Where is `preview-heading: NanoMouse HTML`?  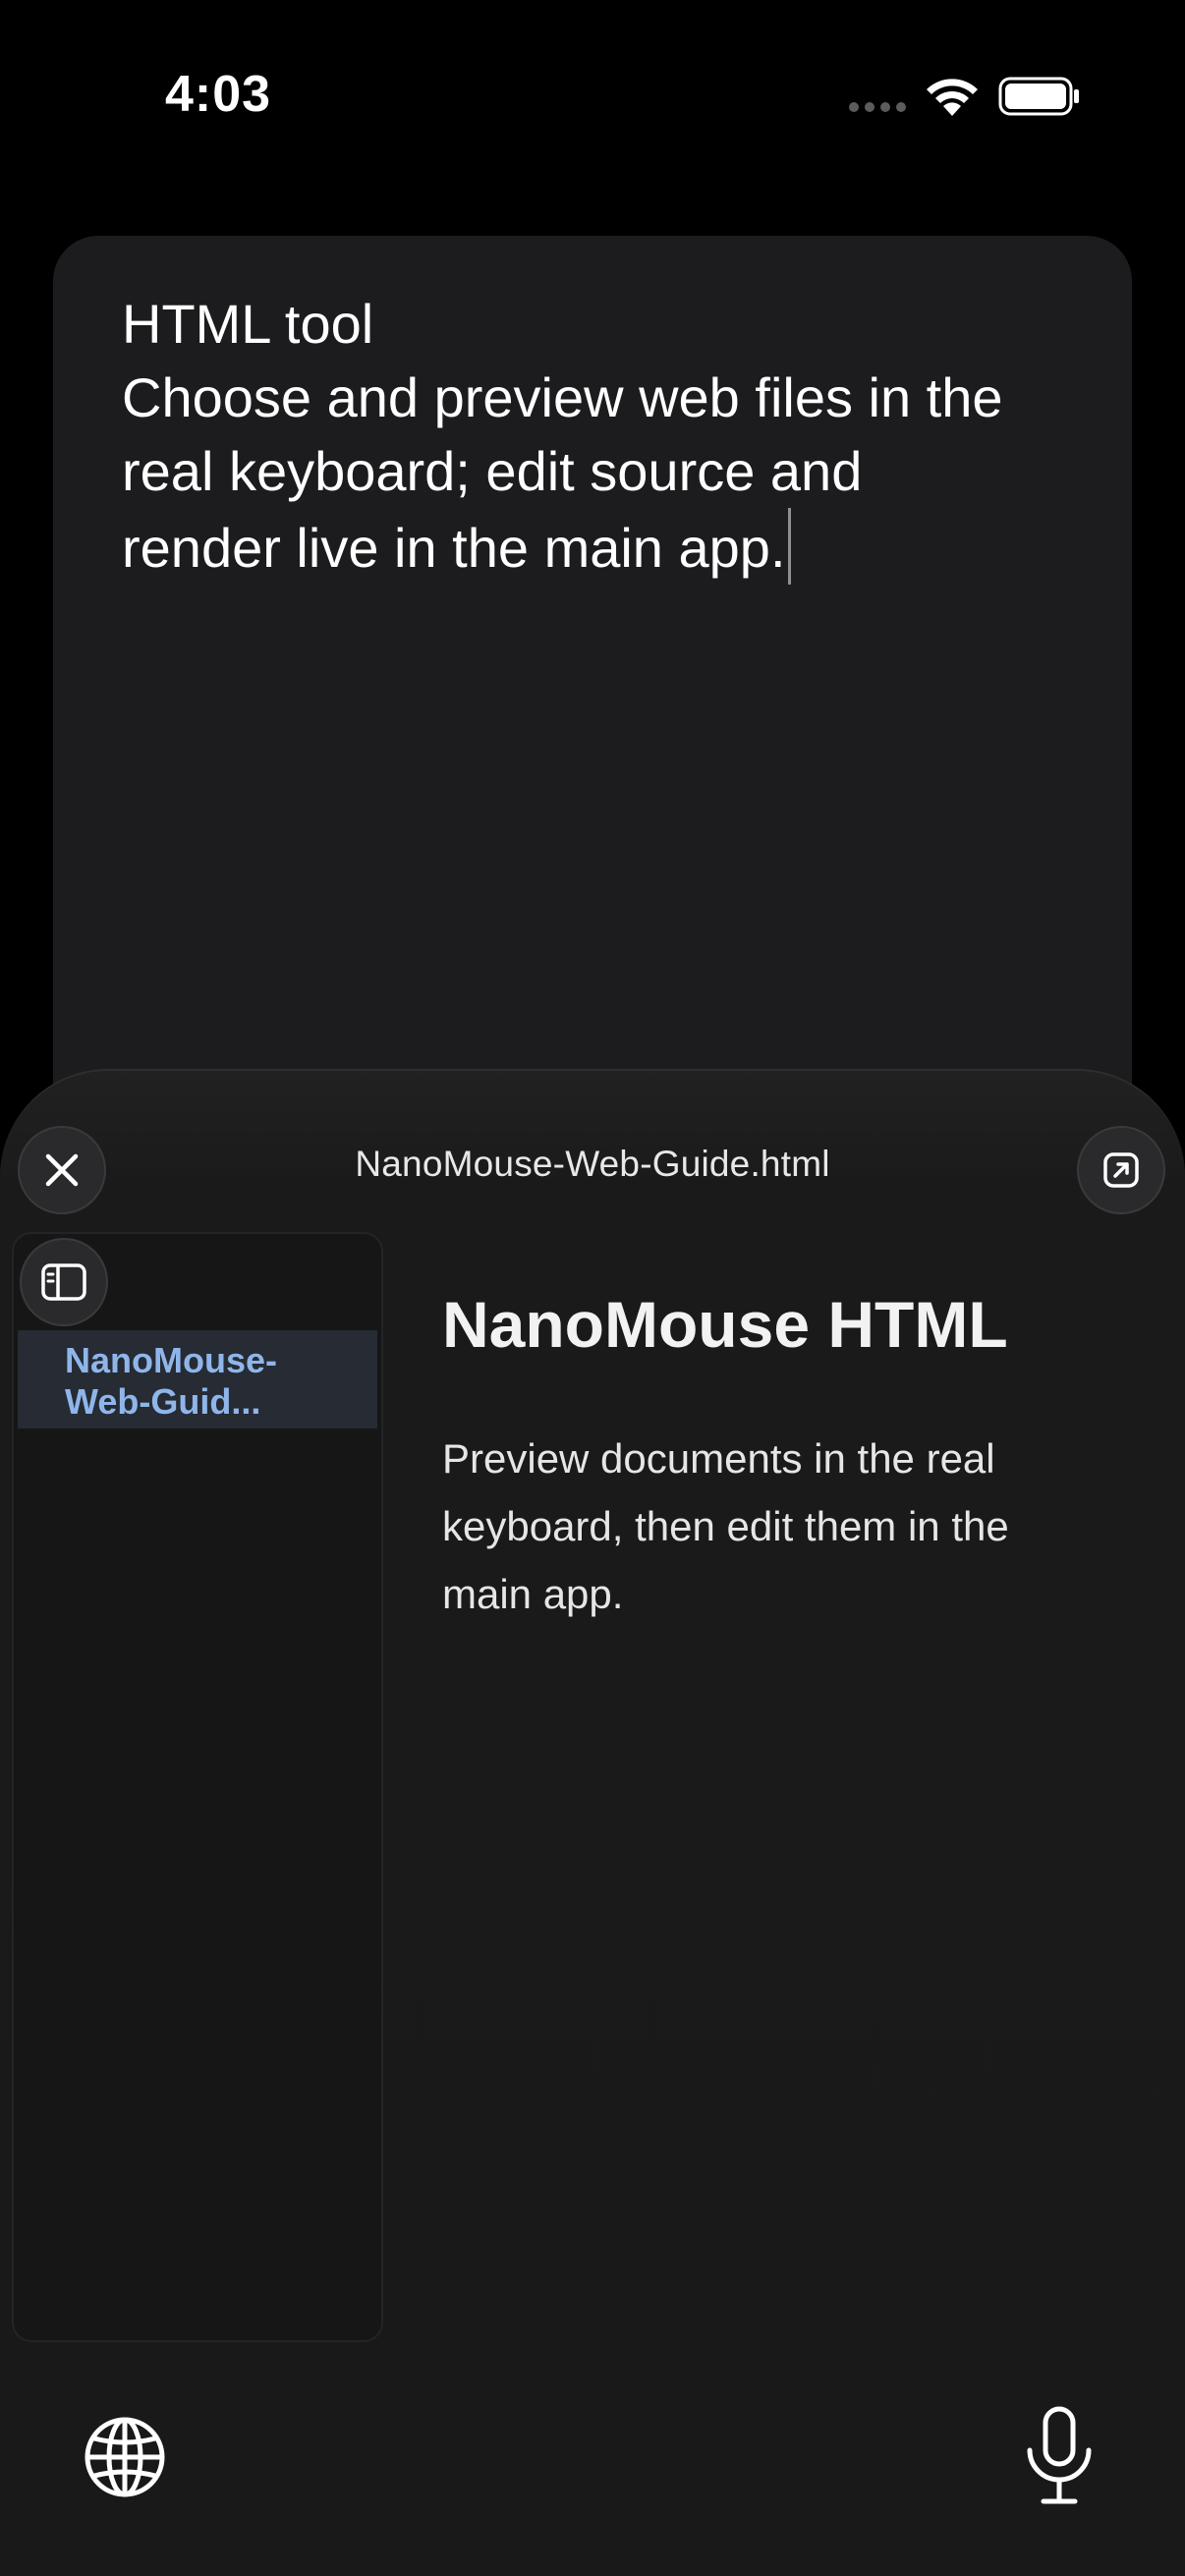 preview-heading: NanoMouse HTML is located at coordinates (725, 1324).